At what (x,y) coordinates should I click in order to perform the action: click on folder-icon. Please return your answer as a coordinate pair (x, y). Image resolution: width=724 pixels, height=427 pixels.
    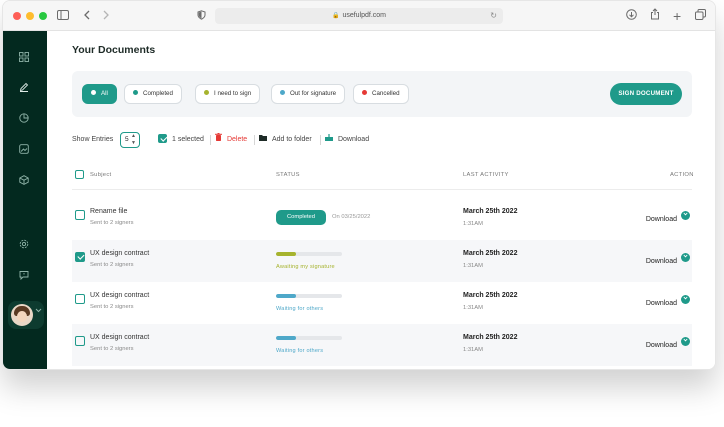
    Looking at the image, I should click on (264, 139).